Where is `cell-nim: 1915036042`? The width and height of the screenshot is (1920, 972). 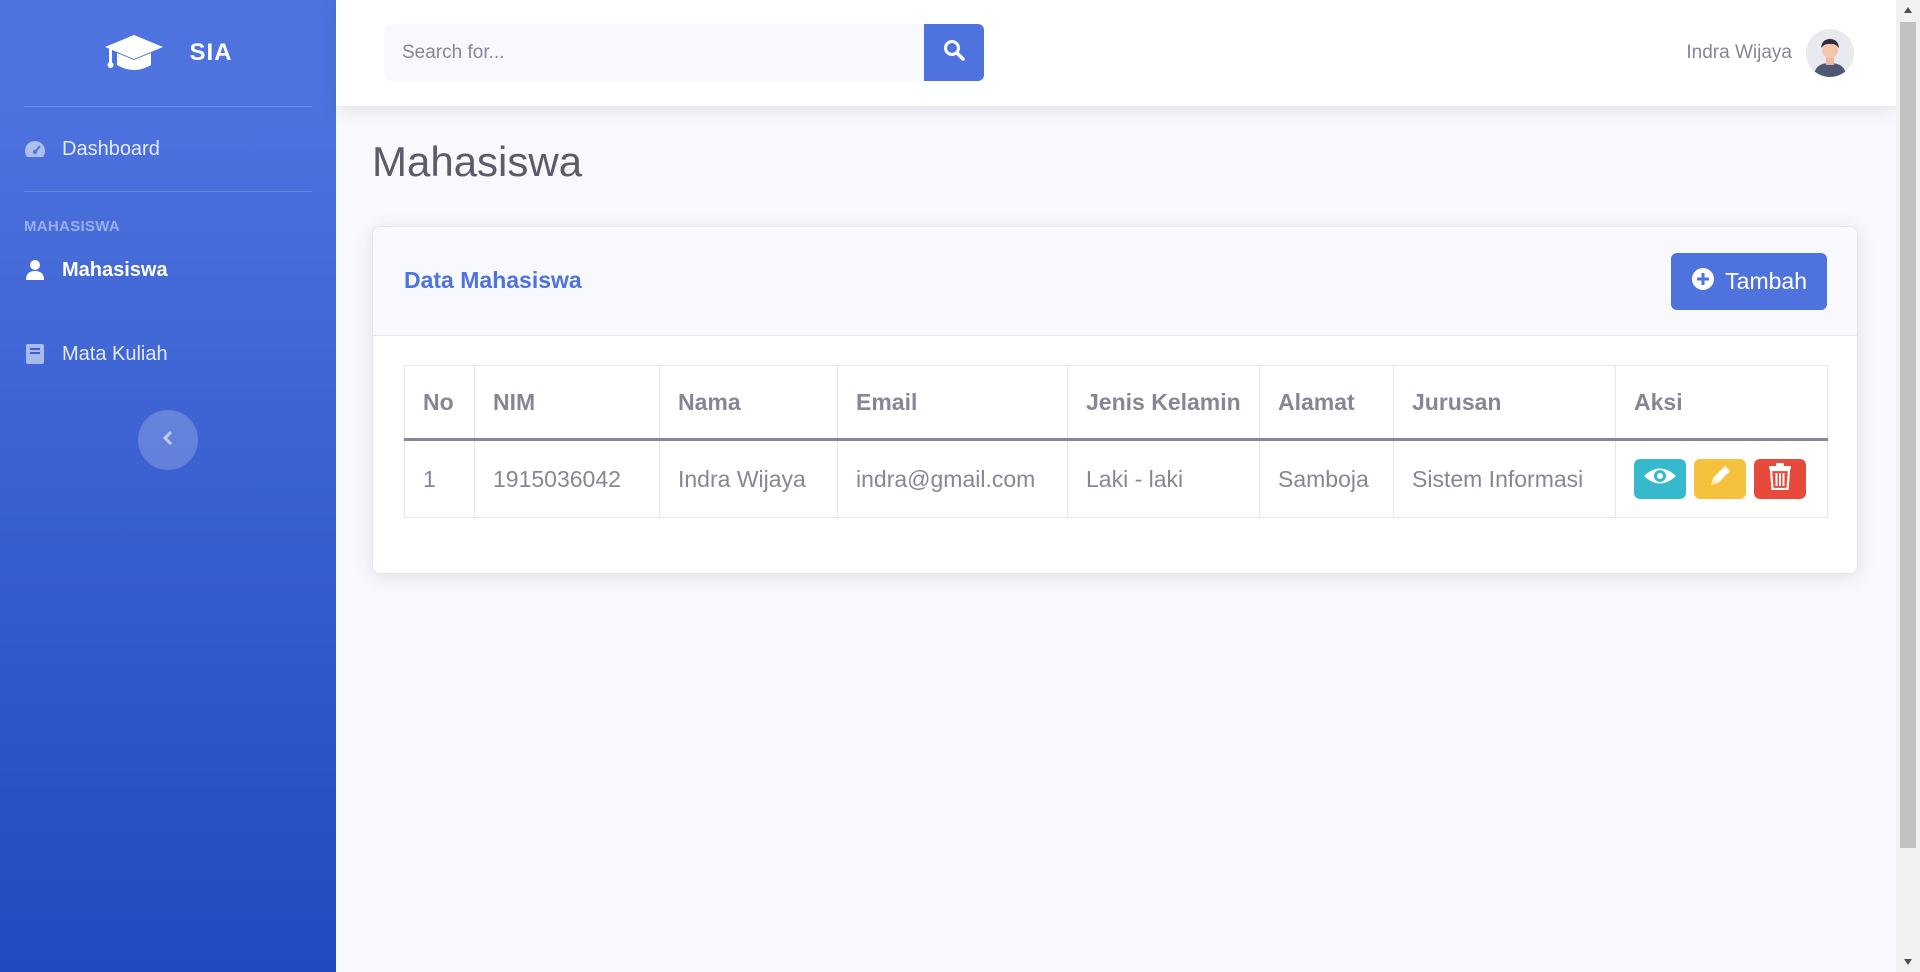 cell-nim: 1915036042 is located at coordinates (567, 478).